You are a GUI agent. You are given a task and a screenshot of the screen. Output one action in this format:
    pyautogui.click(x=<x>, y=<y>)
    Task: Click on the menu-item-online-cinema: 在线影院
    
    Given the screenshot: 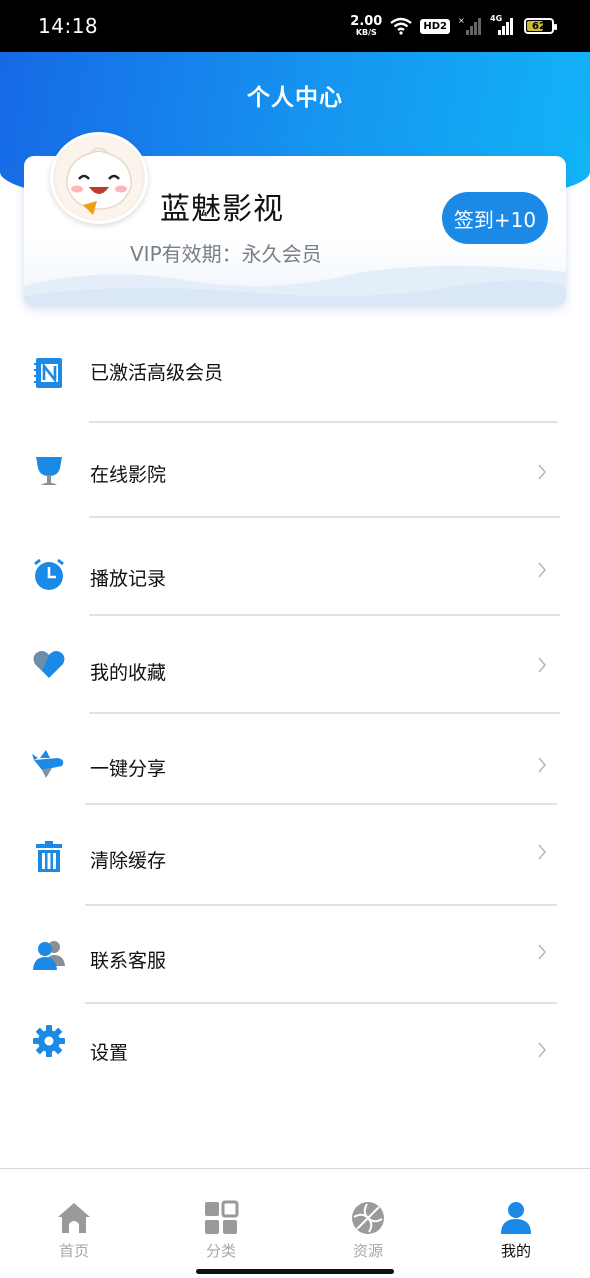 What is the action you would take?
    pyautogui.click(x=295, y=470)
    